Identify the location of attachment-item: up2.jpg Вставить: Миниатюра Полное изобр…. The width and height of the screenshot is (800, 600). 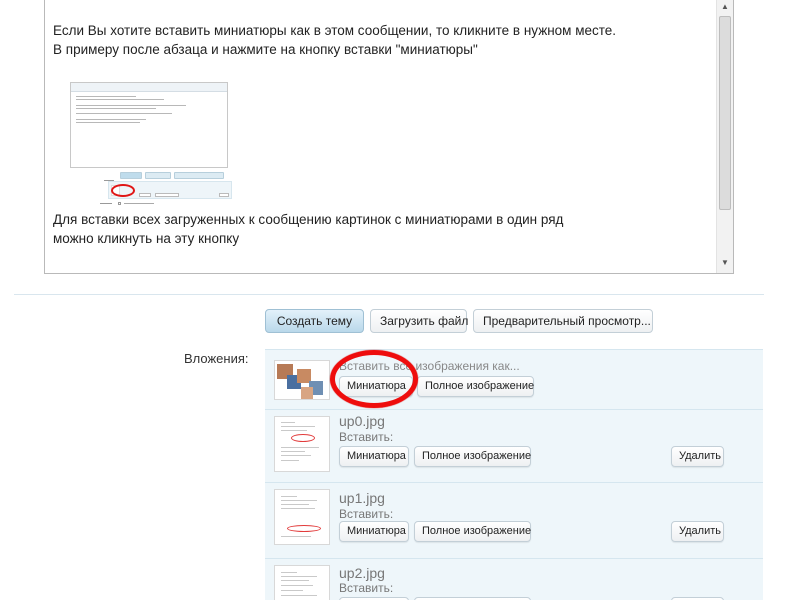
(514, 579).